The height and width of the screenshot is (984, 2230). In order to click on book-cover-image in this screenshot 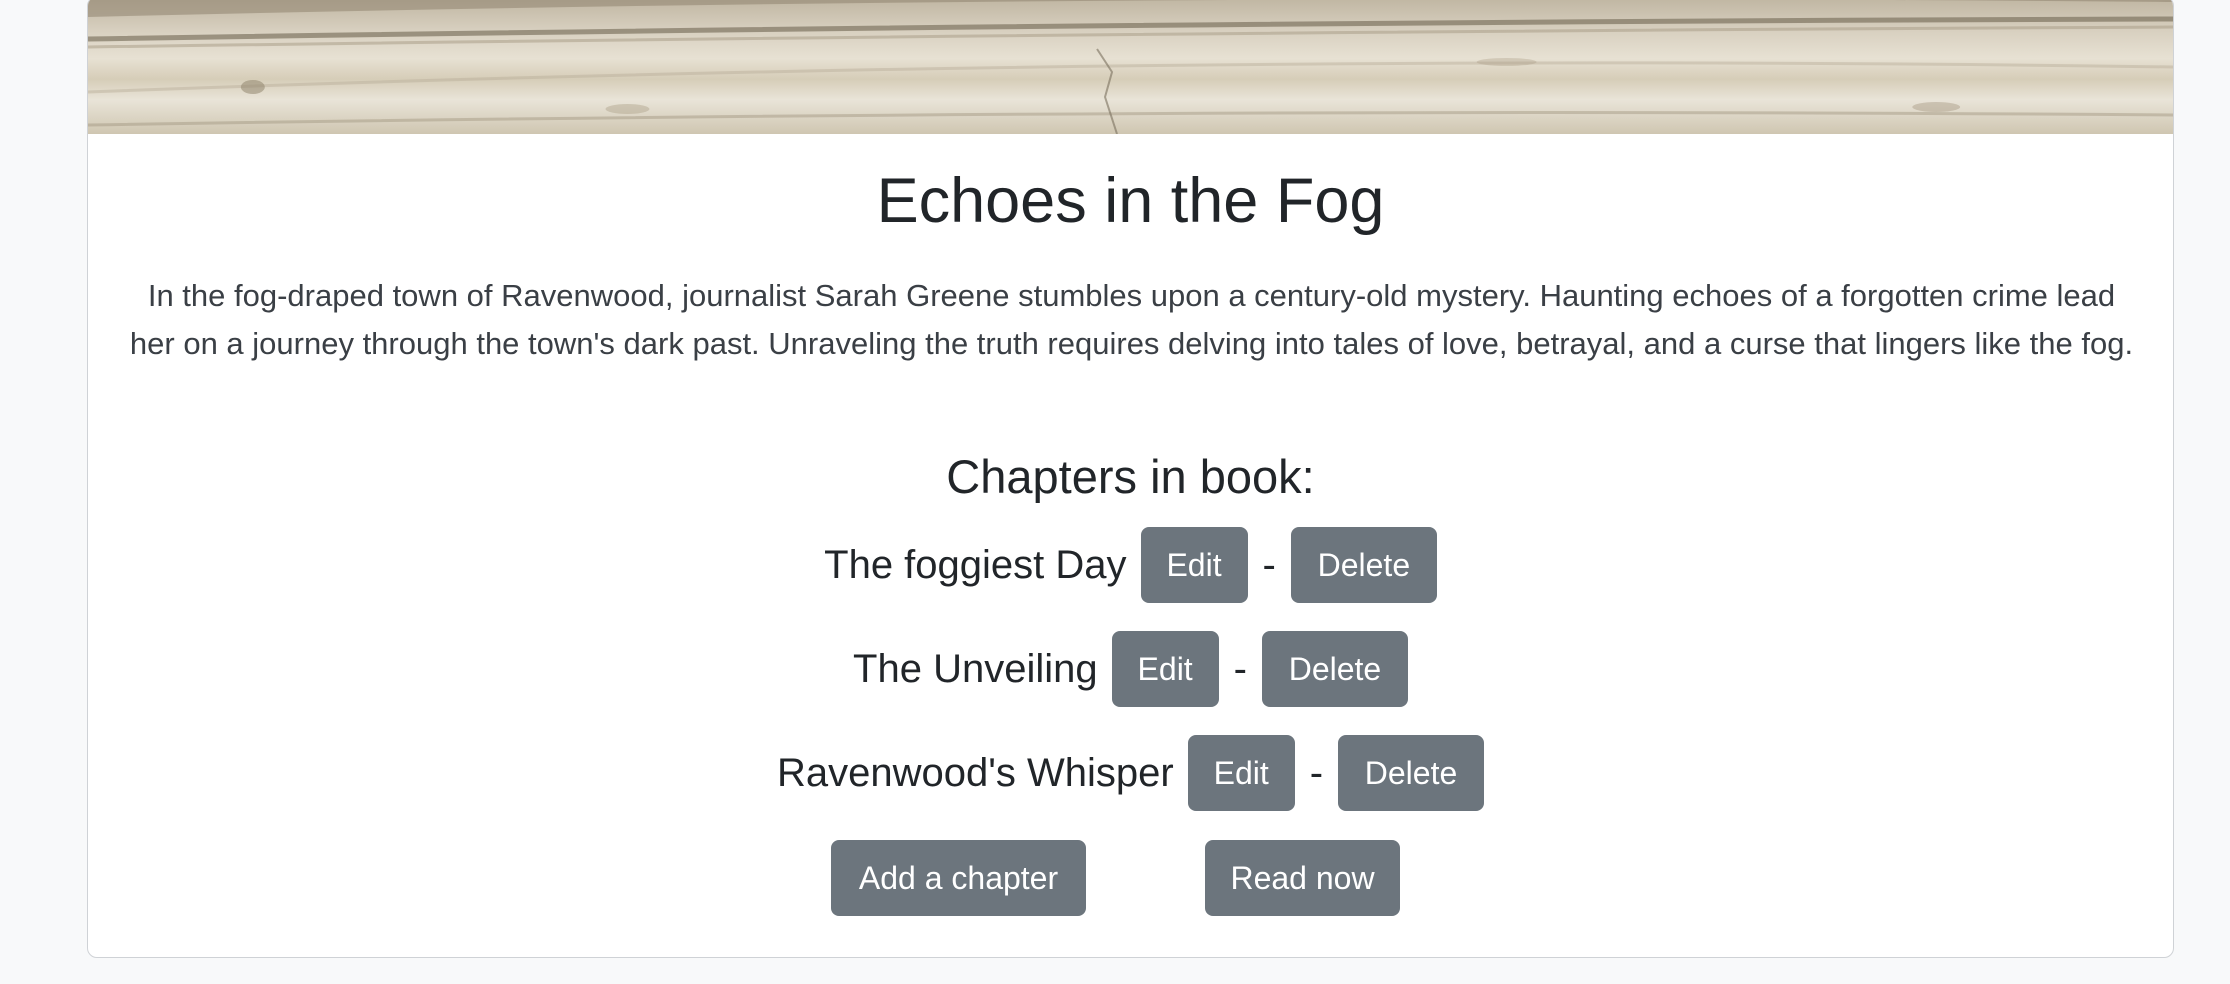, I will do `click(1130, 67)`.